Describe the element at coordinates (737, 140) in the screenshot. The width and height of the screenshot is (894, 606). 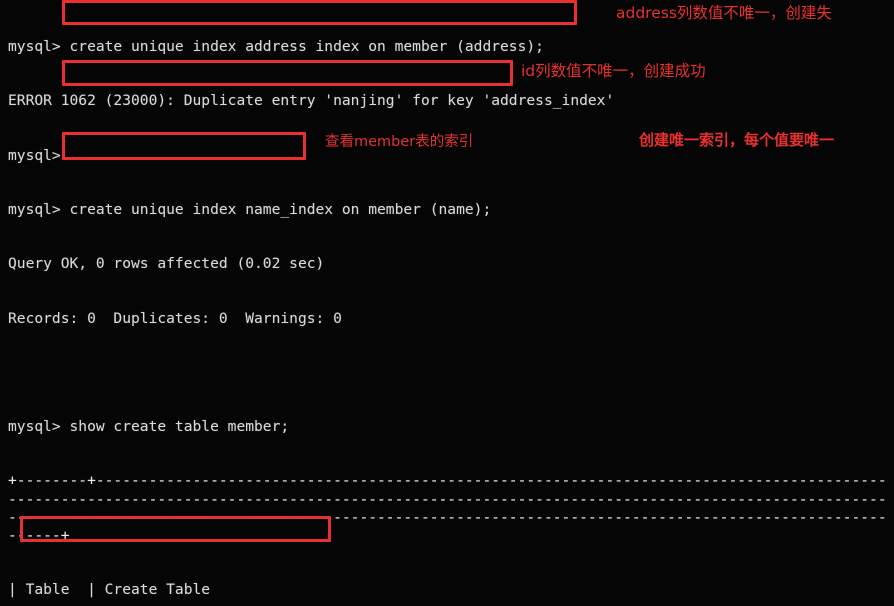
I see `annotation-unique-index-rule: 创建唯一索引，每个值要唯一` at that location.